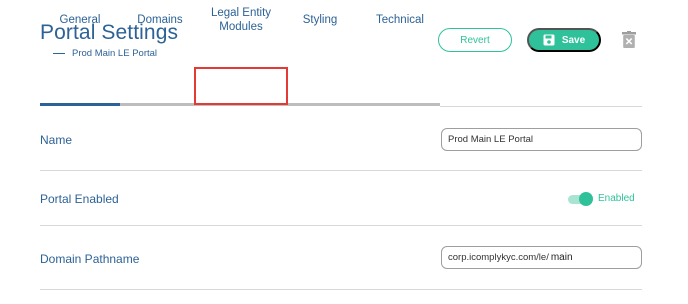 The width and height of the screenshot is (688, 304). I want to click on toggle-status-label: Enabled, so click(616, 198).